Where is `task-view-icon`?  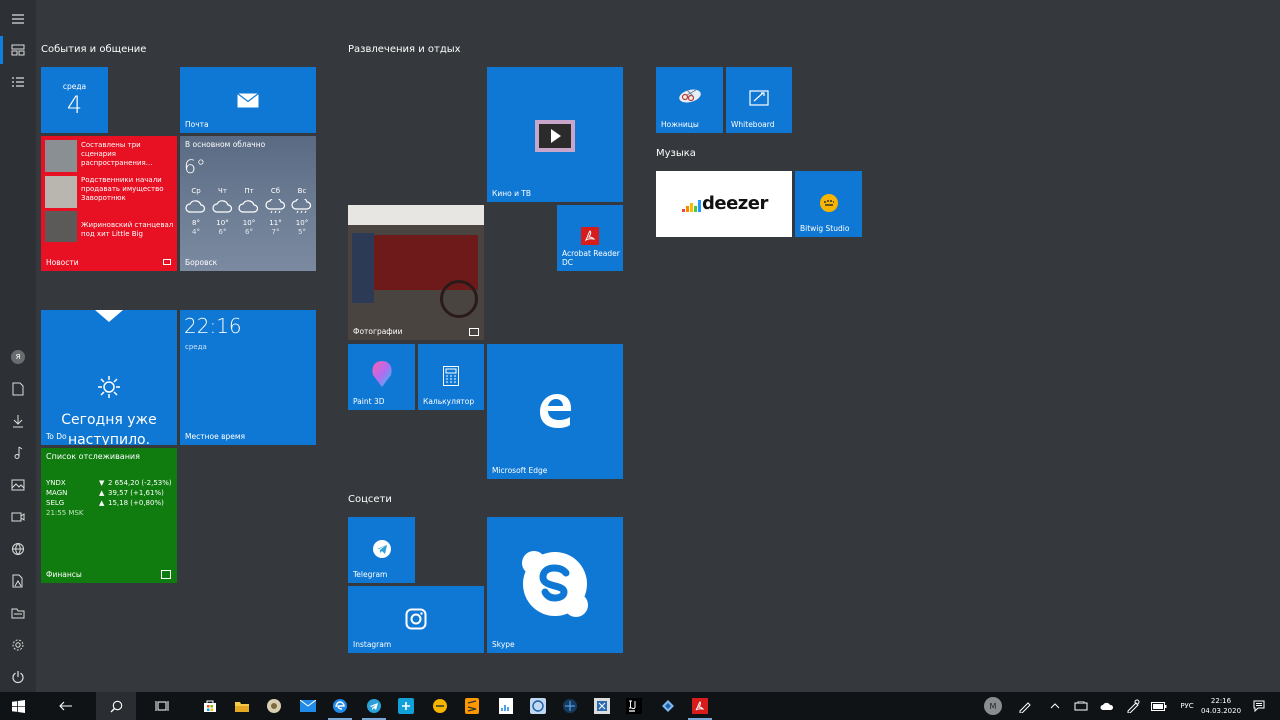 task-view-icon is located at coordinates (162, 706).